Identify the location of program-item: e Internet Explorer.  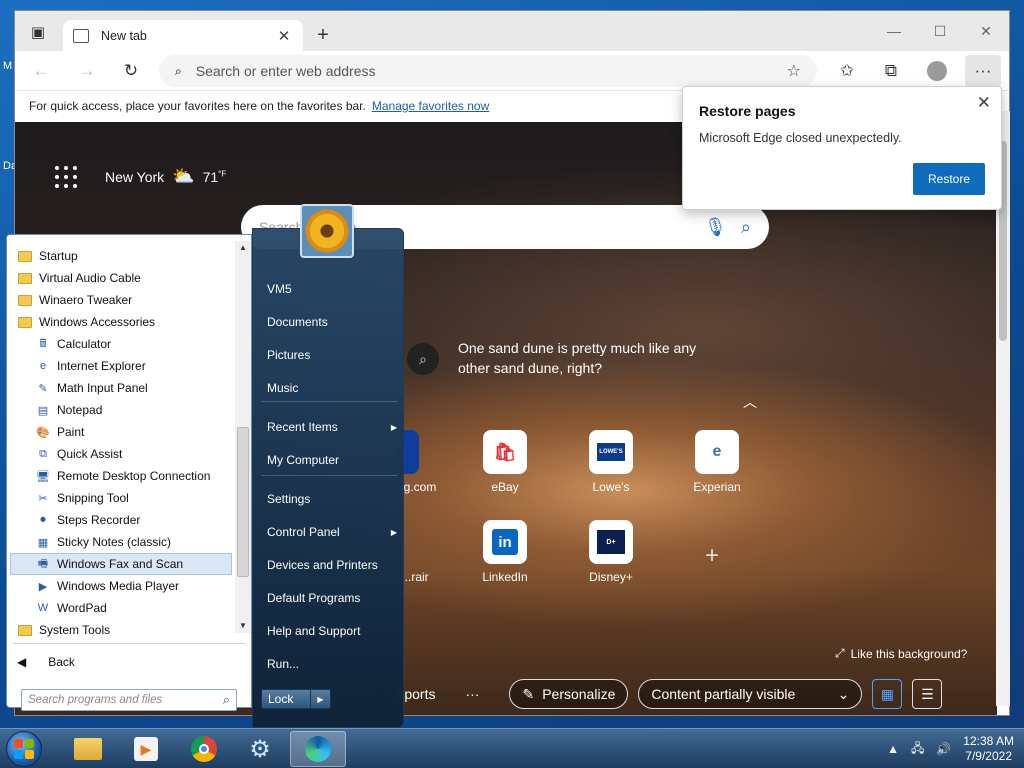
(90, 366).